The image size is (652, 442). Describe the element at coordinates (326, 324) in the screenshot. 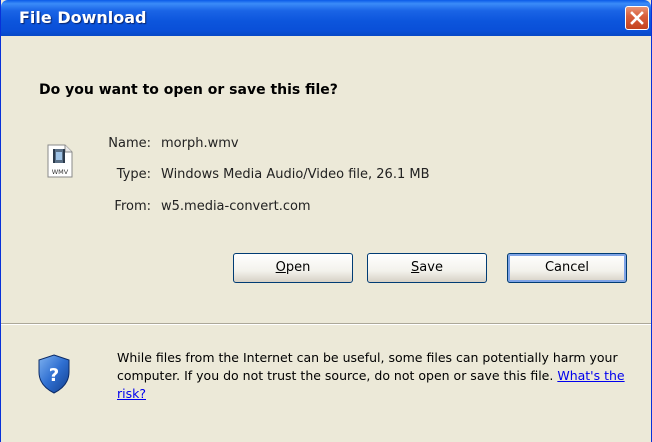

I see `section-divider` at that location.